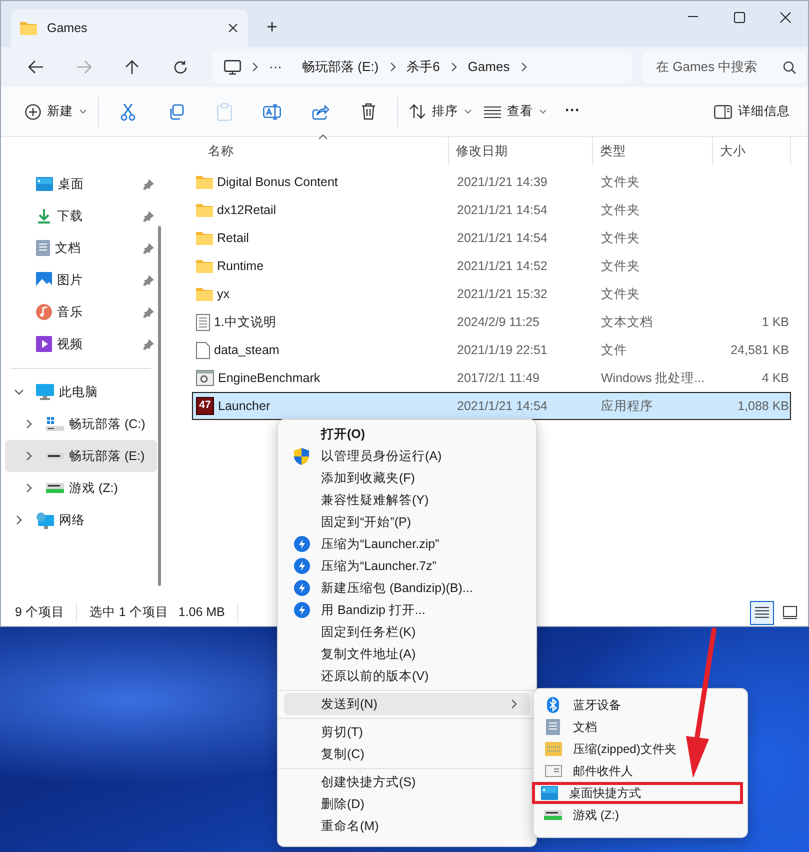 This screenshot has height=852, width=809. What do you see at coordinates (521, 151) in the screenshot?
I see `column-header: 修改日期` at bounding box center [521, 151].